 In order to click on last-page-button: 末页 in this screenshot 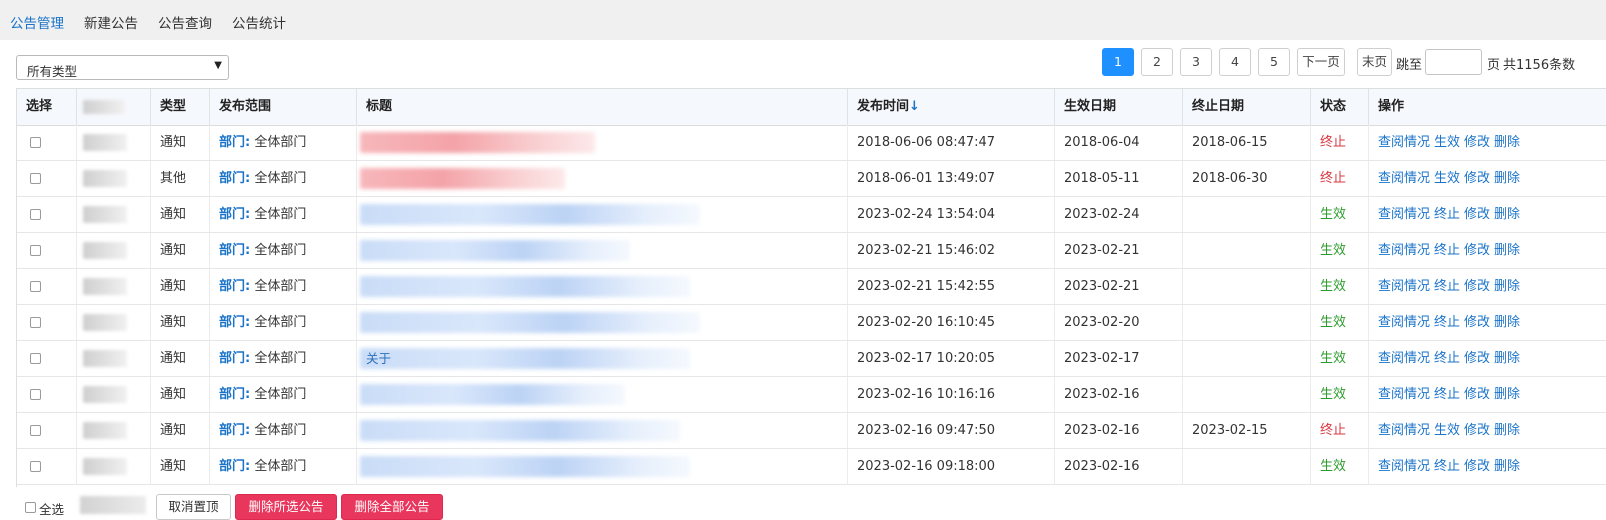, I will do `click(1374, 62)`.